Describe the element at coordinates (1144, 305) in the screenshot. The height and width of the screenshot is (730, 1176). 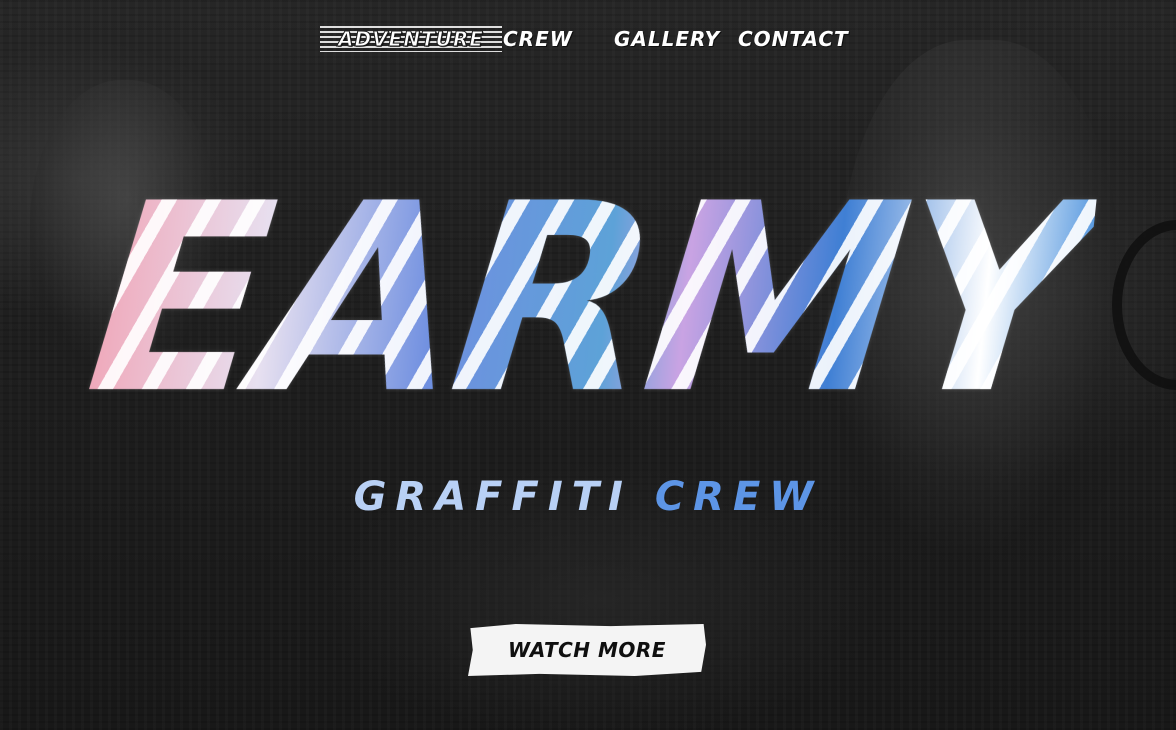
I see `background-ring-shape` at that location.